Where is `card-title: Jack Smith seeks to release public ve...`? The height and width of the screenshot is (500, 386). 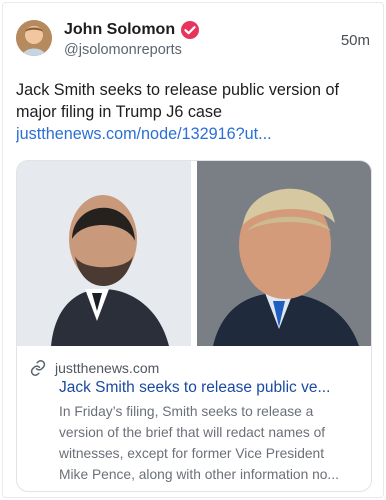 card-title: Jack Smith seeks to release public ve... is located at coordinates (209, 388).